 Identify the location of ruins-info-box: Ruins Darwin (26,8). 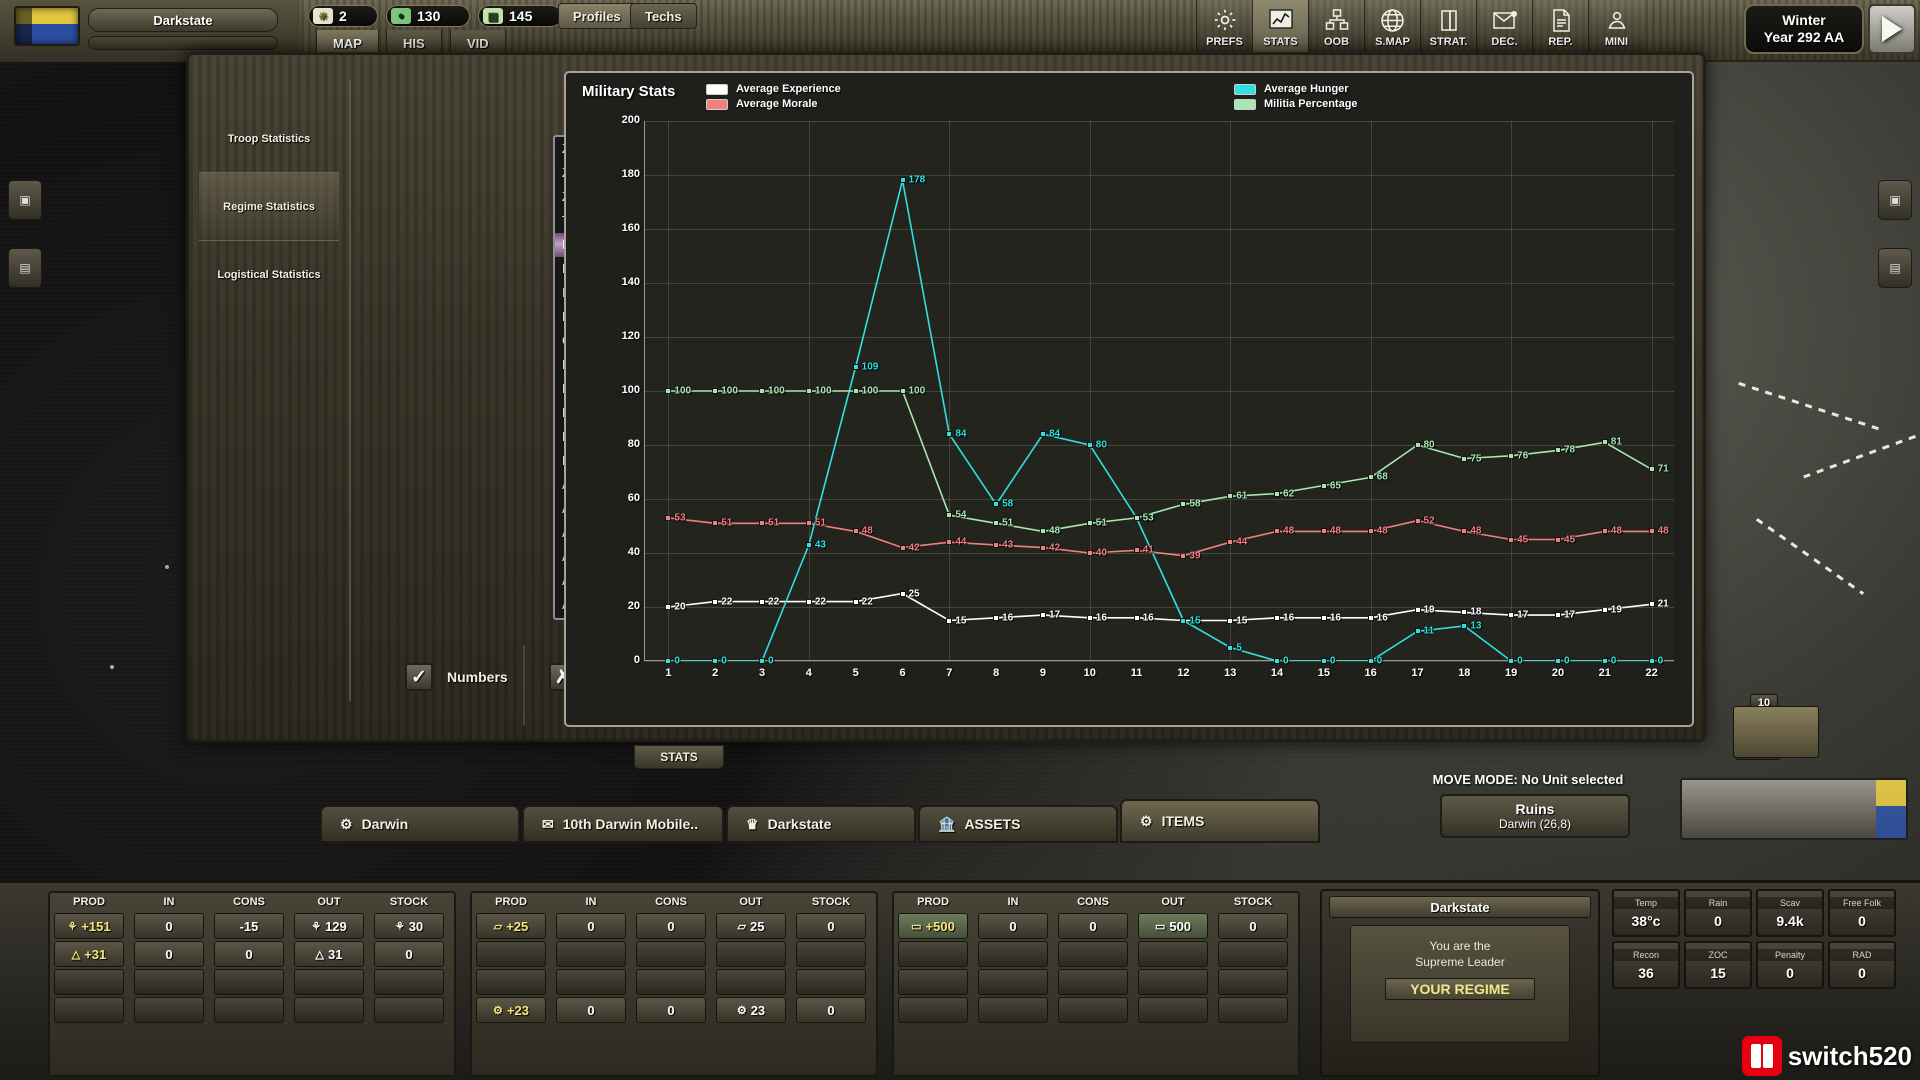
(1535, 816).